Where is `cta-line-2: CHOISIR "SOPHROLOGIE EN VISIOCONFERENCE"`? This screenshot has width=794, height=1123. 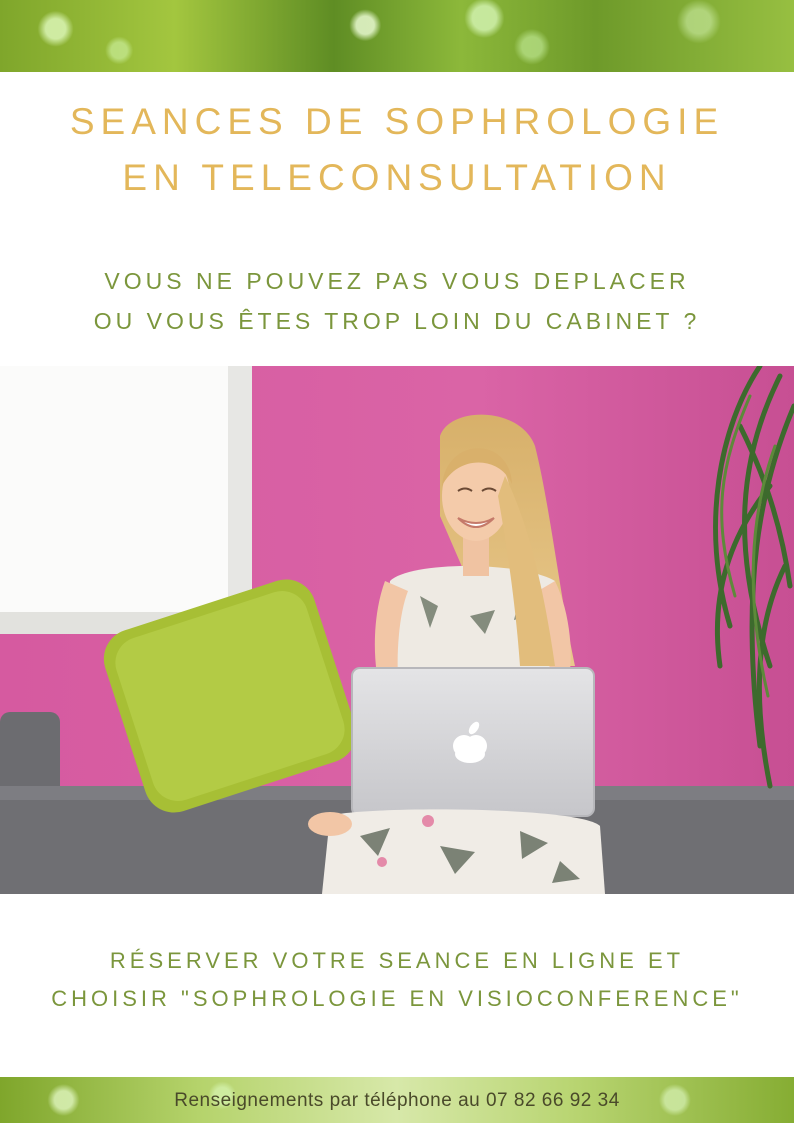
cta-line-2: CHOISIR "SOPHROLOGIE EN VISIOCONFERENCE" is located at coordinates (397, 998).